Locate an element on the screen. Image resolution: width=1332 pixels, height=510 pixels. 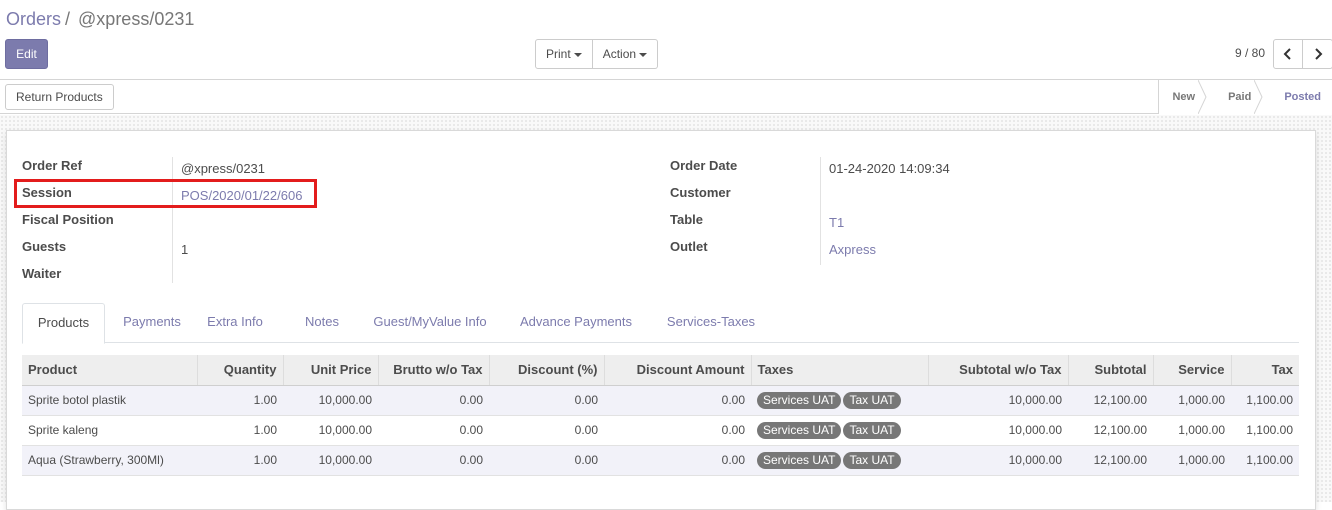
tab-advance-payments: Advance Payments is located at coordinates (576, 323).